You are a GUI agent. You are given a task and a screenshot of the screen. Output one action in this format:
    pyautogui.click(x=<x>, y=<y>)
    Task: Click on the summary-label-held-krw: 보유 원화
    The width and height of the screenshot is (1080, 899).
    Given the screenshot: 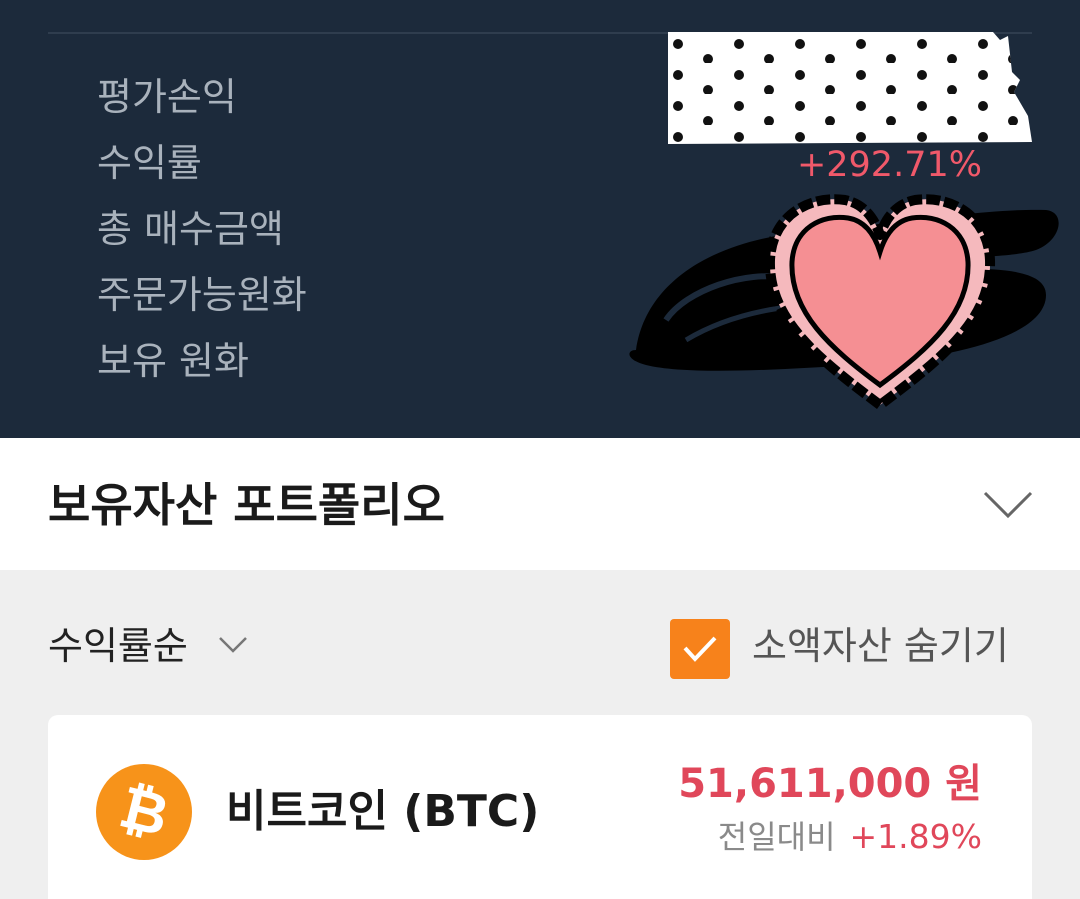 What is the action you would take?
    pyautogui.click(x=173, y=361)
    